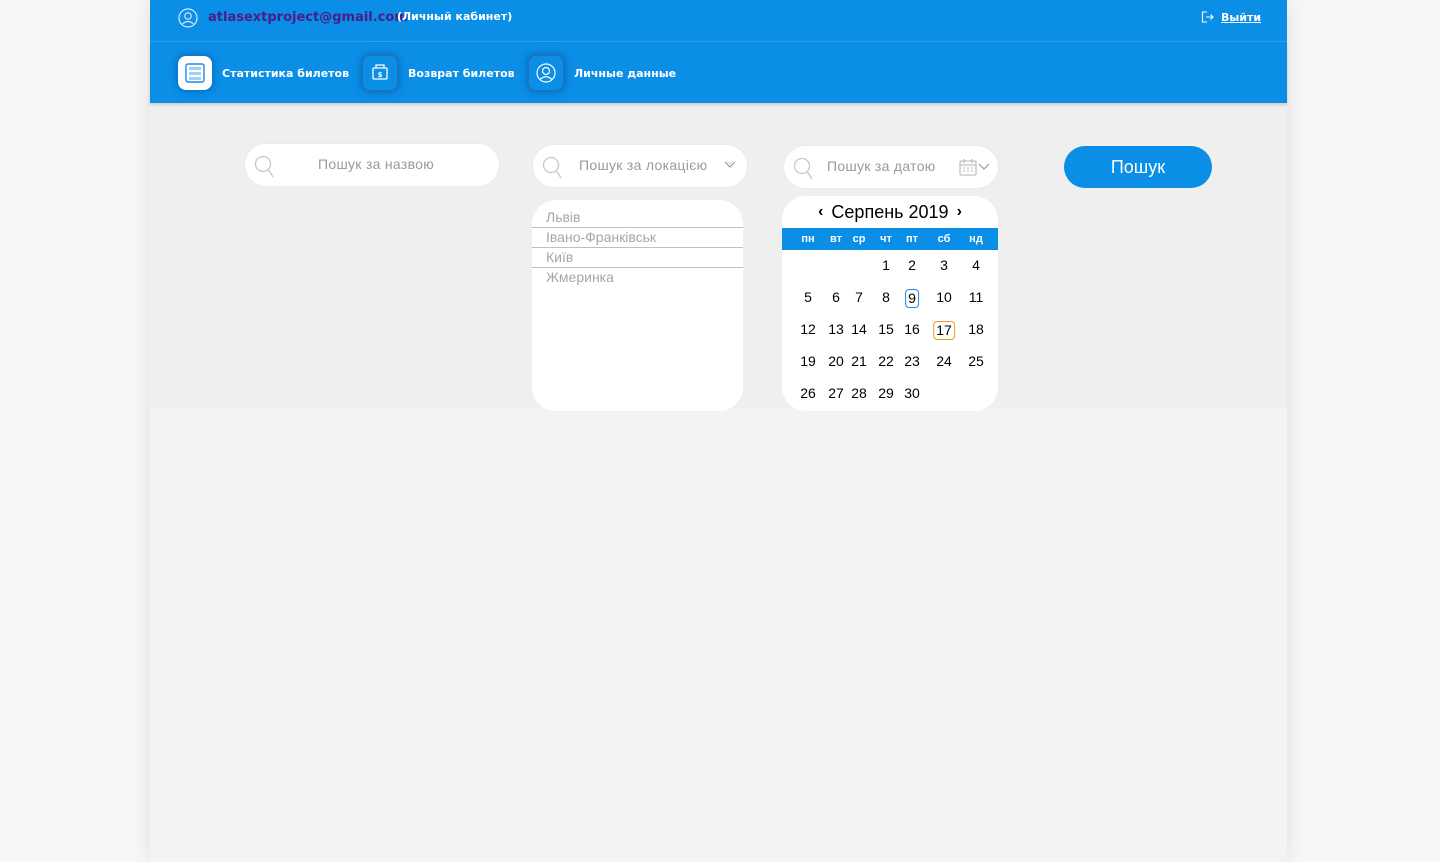 This screenshot has width=1440, height=862. What do you see at coordinates (454, 16) in the screenshot?
I see `cabinet-link: (Личный кабинет)` at bounding box center [454, 16].